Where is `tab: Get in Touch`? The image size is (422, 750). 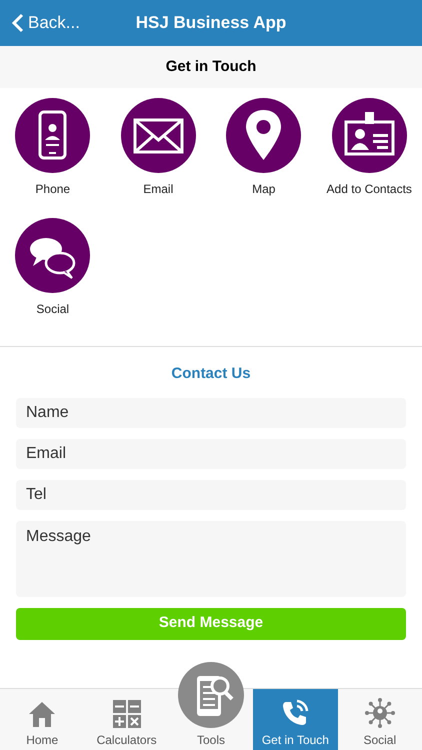 tab: Get in Touch is located at coordinates (295, 719).